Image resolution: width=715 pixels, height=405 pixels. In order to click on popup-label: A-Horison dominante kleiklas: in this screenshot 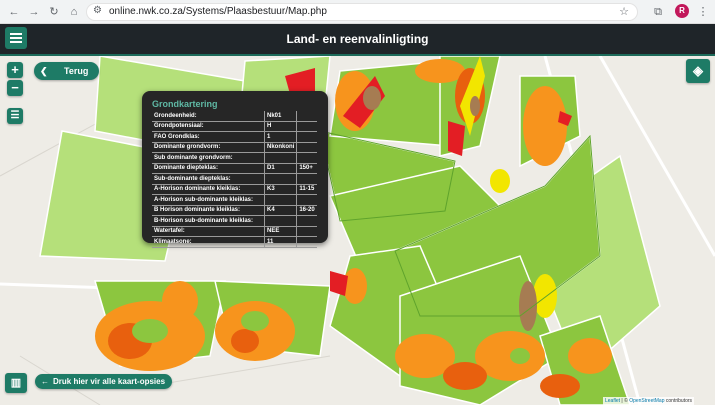, I will do `click(208, 189)`.